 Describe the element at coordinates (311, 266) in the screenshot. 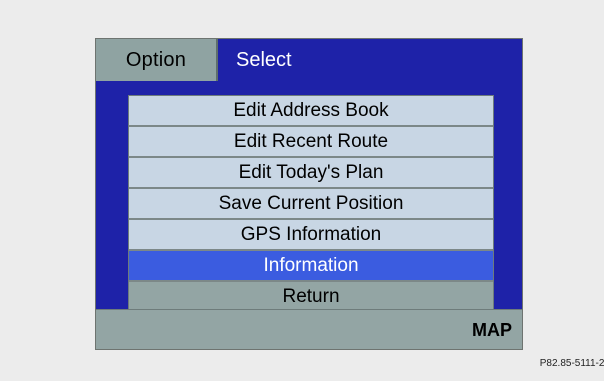

I see `menu-item-information: Information` at that location.